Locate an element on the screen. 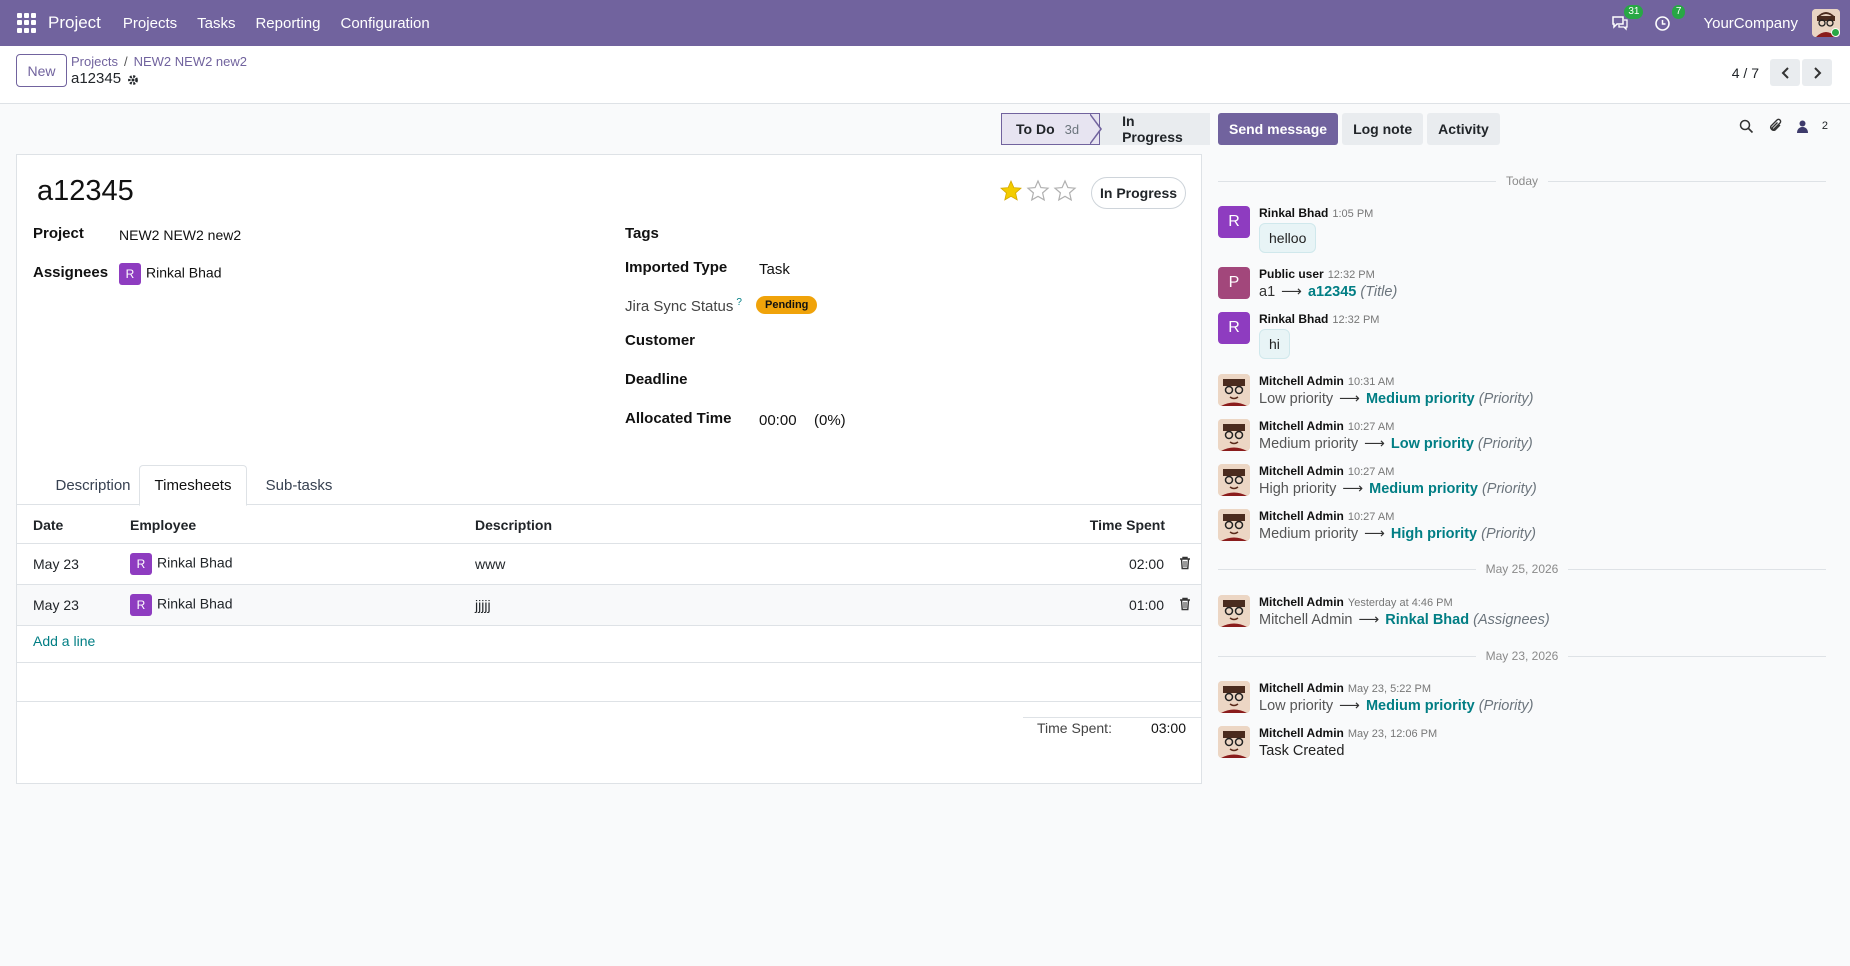  activity-button: Activity is located at coordinates (1463, 129).